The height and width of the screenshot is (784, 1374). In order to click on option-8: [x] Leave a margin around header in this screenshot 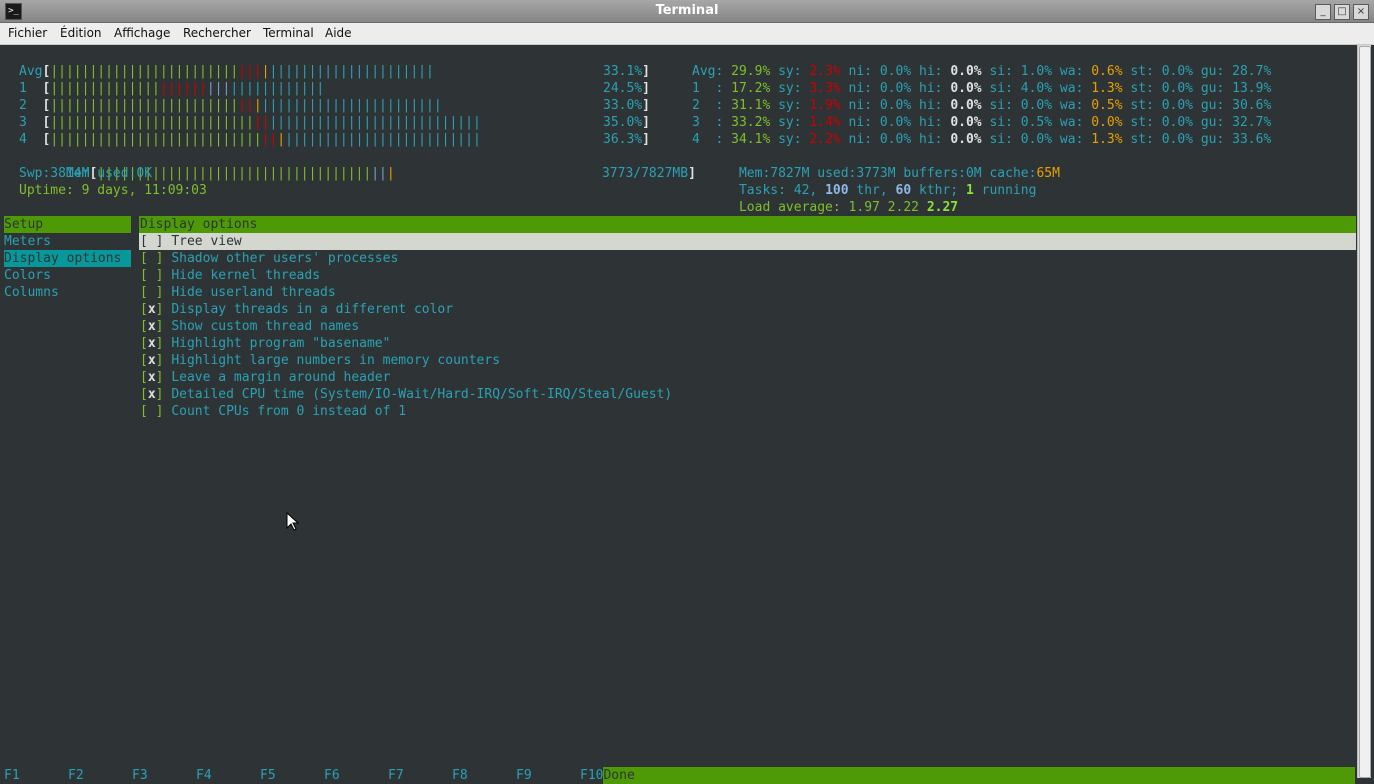, I will do `click(265, 377)`.